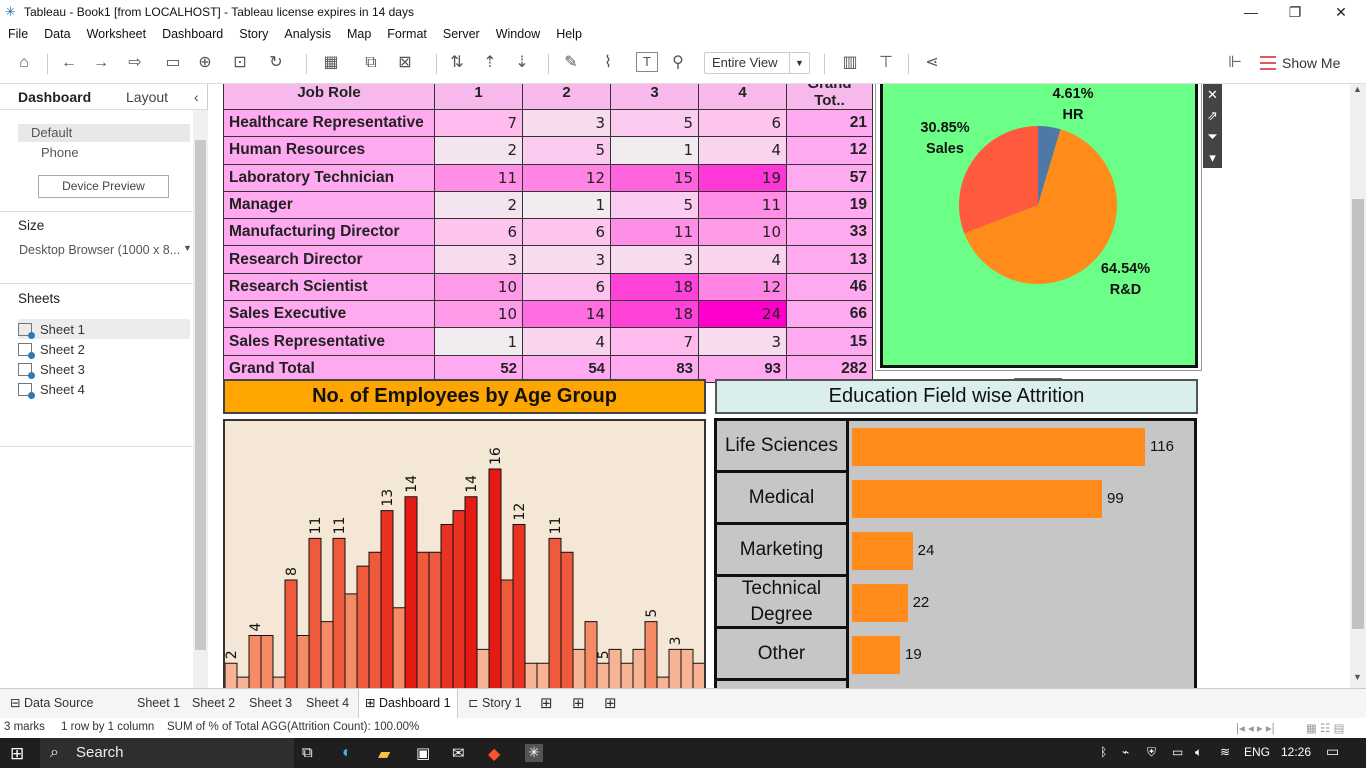  I want to click on minimize-button: —, so click(1251, 12).